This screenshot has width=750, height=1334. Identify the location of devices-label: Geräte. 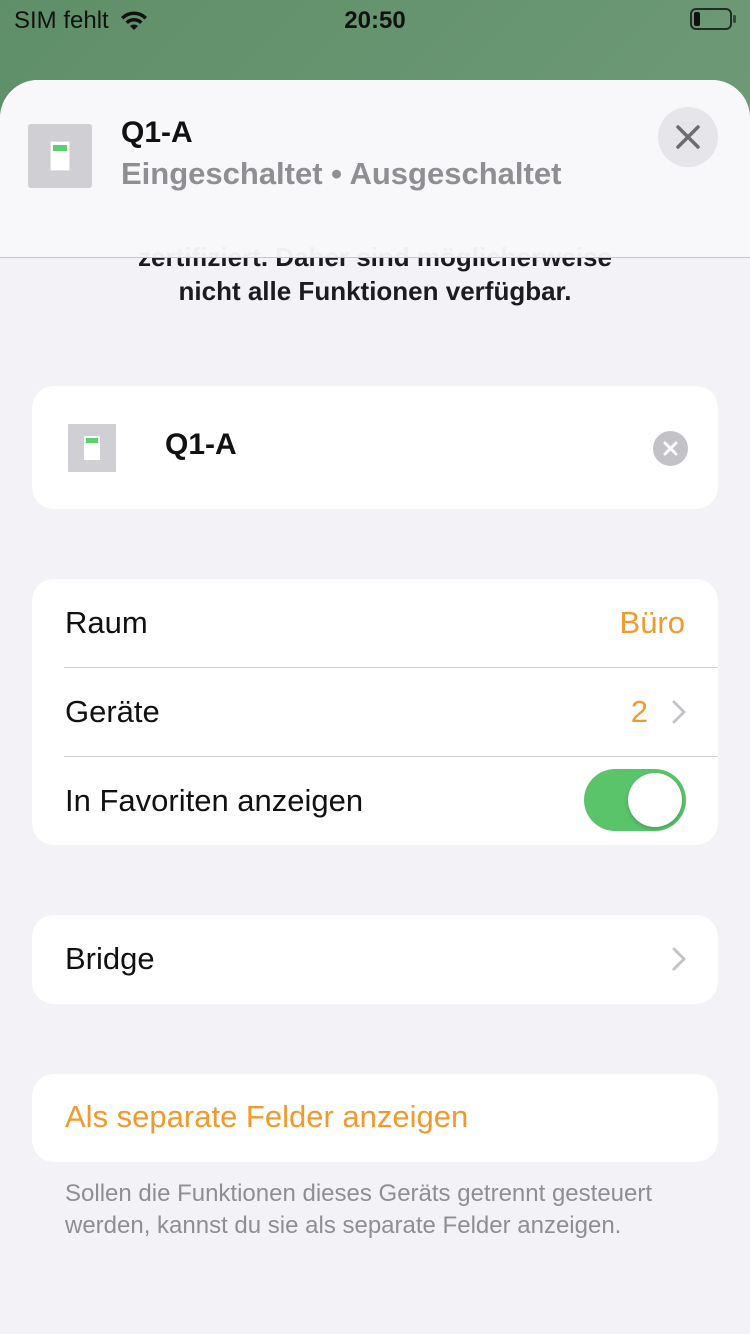
(112, 711).